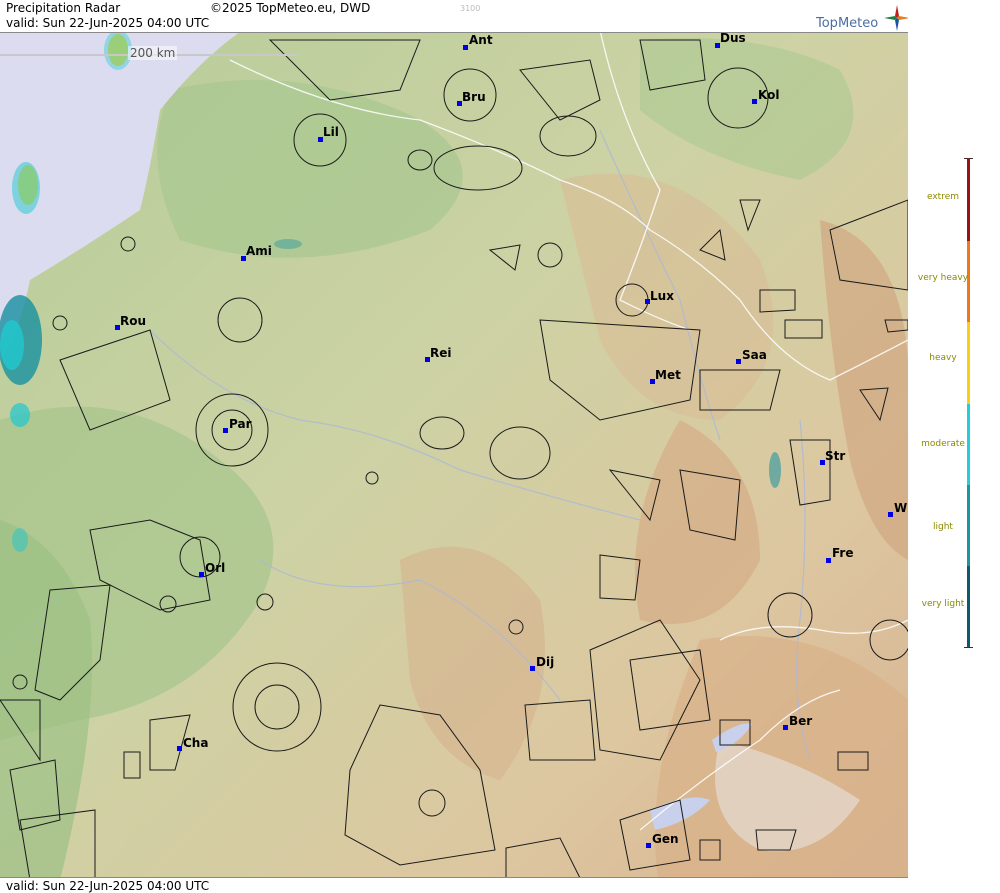 The height and width of the screenshot is (893, 1000). I want to click on scale-bar: 200 km, so click(150, 54).